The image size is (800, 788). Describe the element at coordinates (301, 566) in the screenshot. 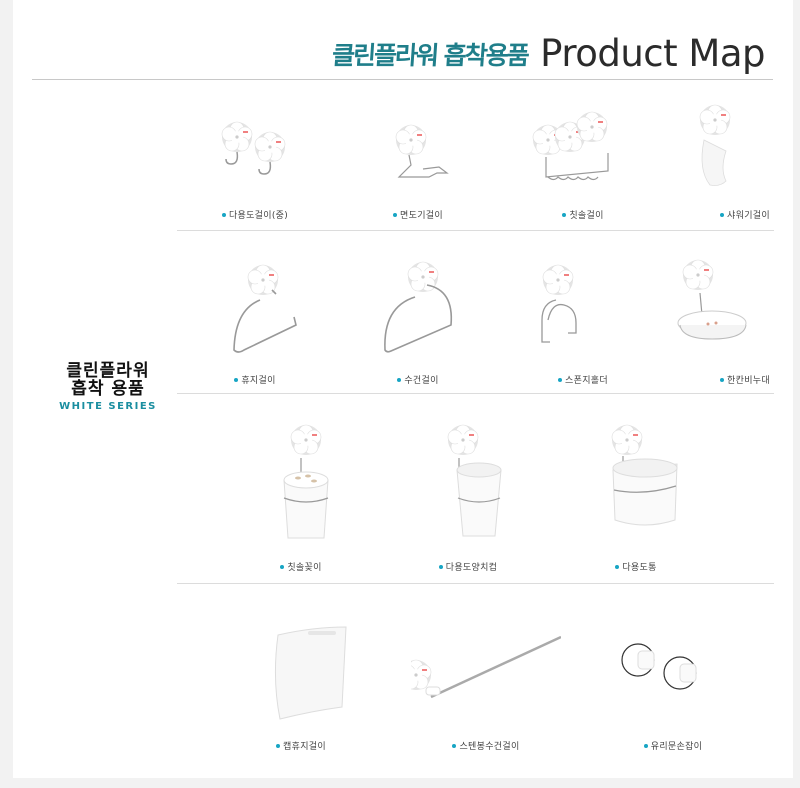

I see `product-label: 칫솔꽂이` at that location.